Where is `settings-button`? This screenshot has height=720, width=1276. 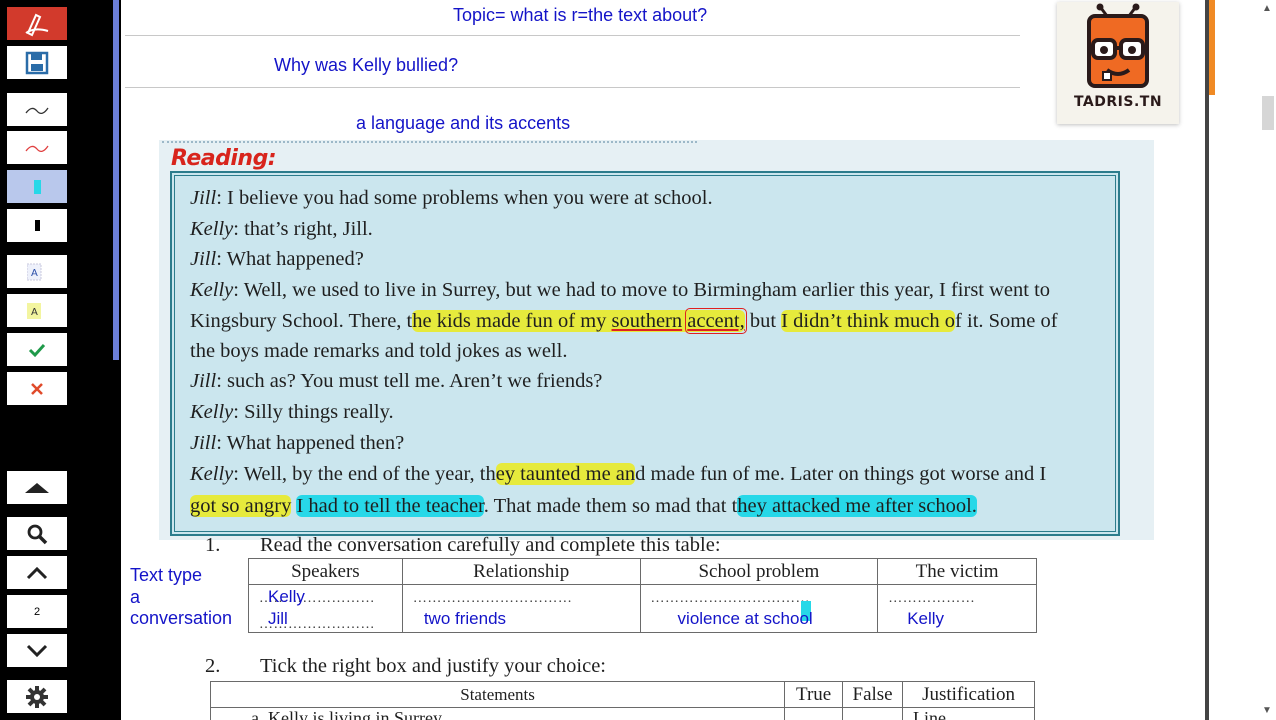
settings-button is located at coordinates (37, 696).